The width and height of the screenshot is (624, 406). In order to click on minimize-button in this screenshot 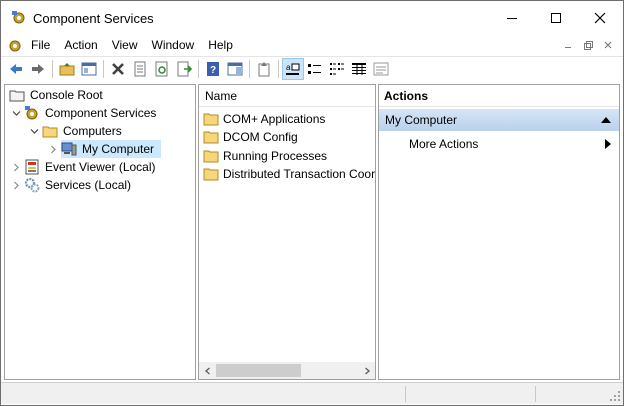, I will do `click(512, 18)`.